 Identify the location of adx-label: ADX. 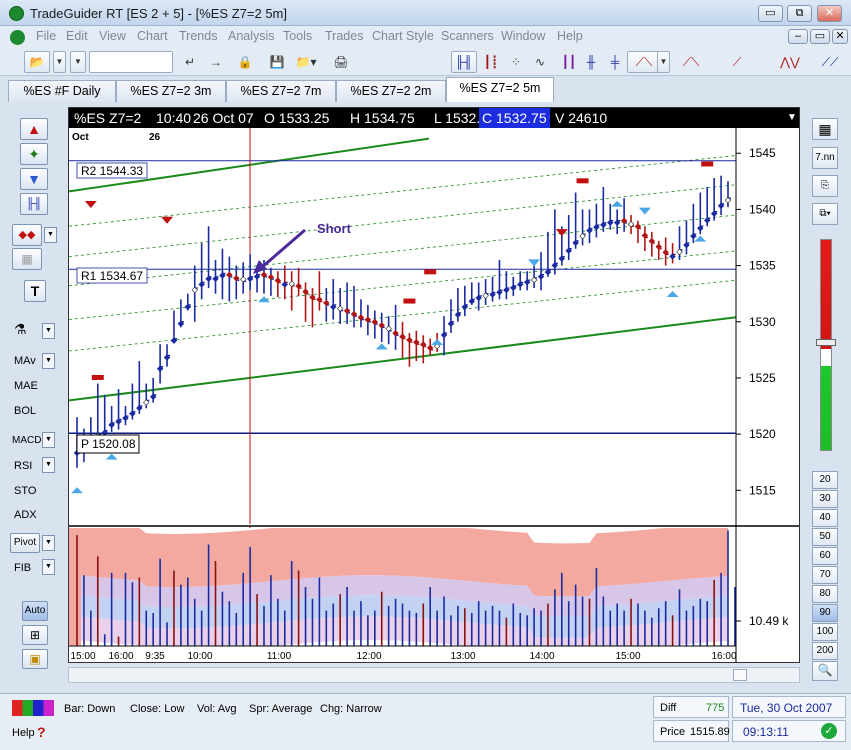
(38, 515).